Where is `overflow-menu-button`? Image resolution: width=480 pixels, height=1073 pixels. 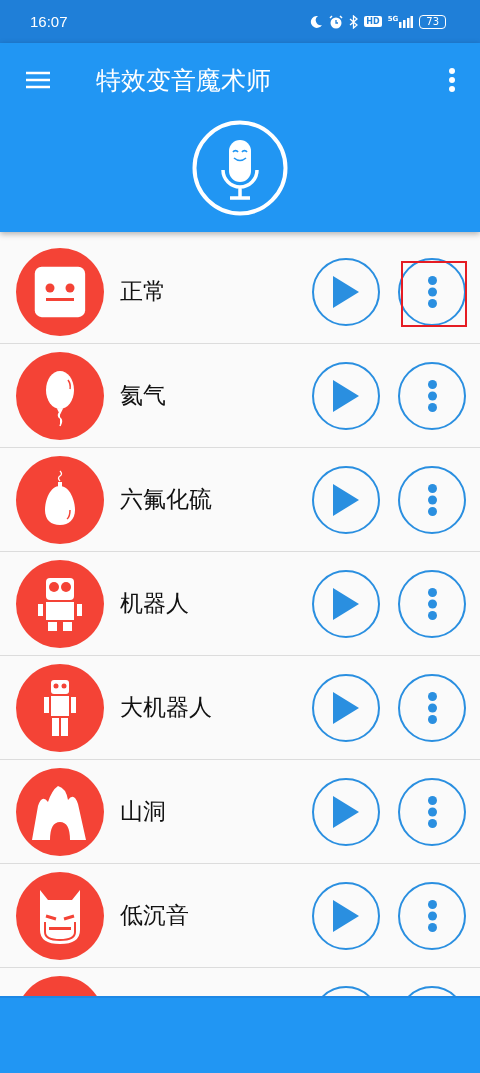 overflow-menu-button is located at coordinates (452, 80).